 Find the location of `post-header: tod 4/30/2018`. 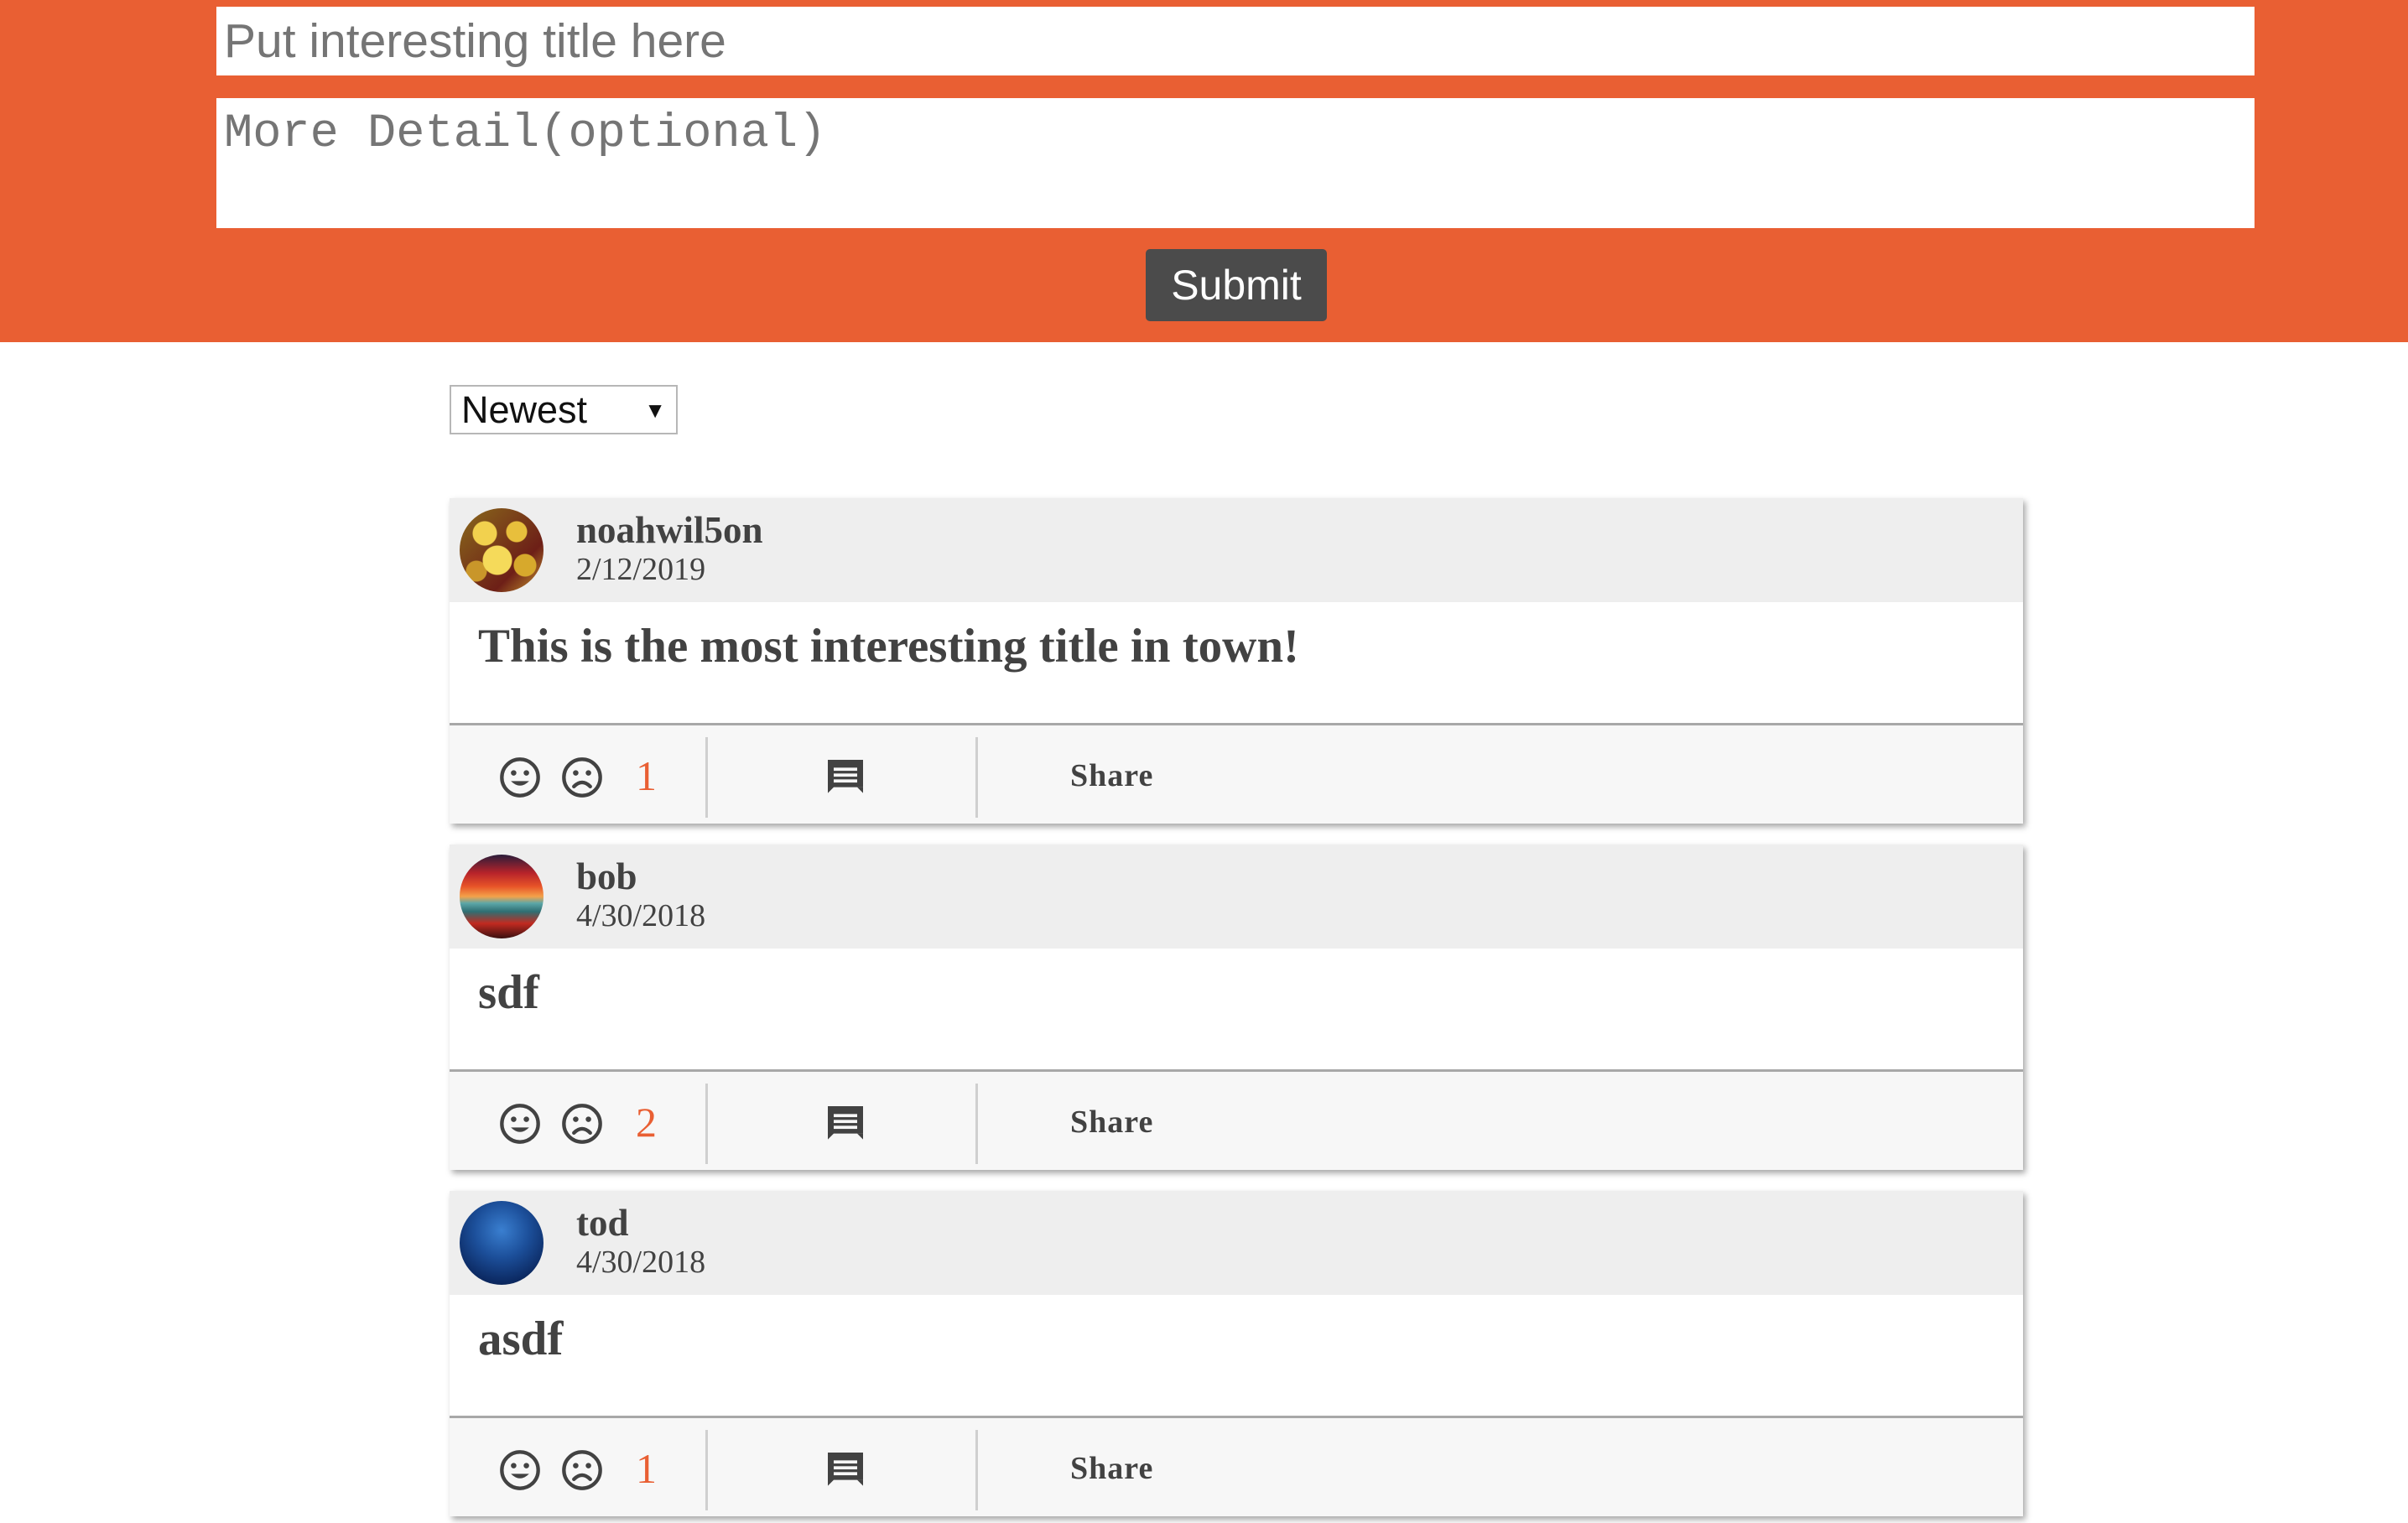

post-header: tod 4/30/2018 is located at coordinates (1237, 1243).